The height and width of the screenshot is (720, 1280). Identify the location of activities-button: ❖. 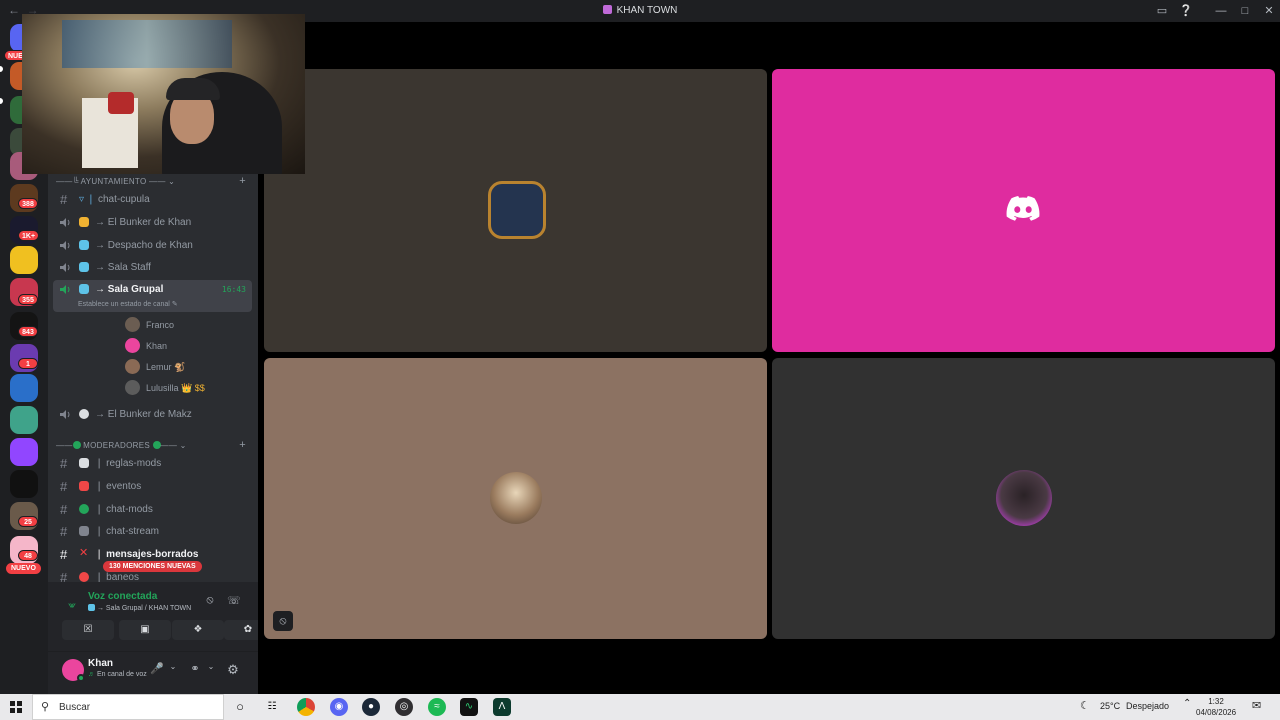
(198, 630).